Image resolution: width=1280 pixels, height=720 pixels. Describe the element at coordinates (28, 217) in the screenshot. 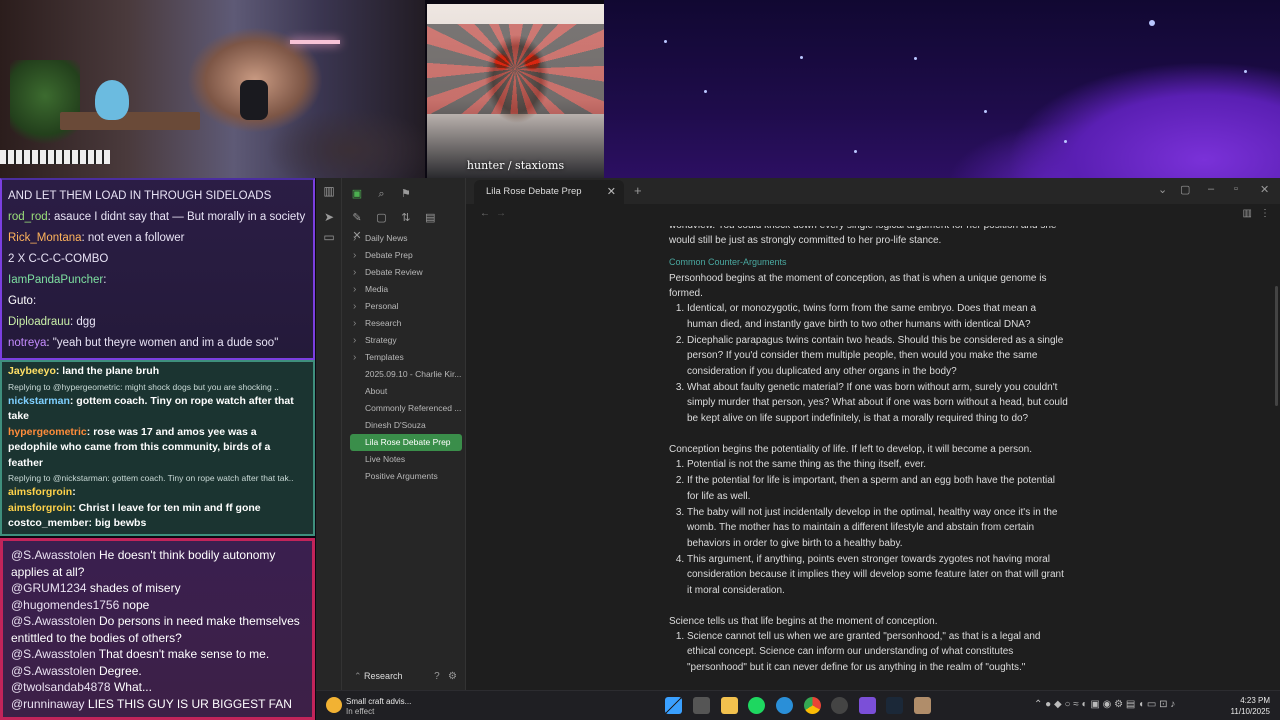

I see `chat-username: rod_rod` at that location.